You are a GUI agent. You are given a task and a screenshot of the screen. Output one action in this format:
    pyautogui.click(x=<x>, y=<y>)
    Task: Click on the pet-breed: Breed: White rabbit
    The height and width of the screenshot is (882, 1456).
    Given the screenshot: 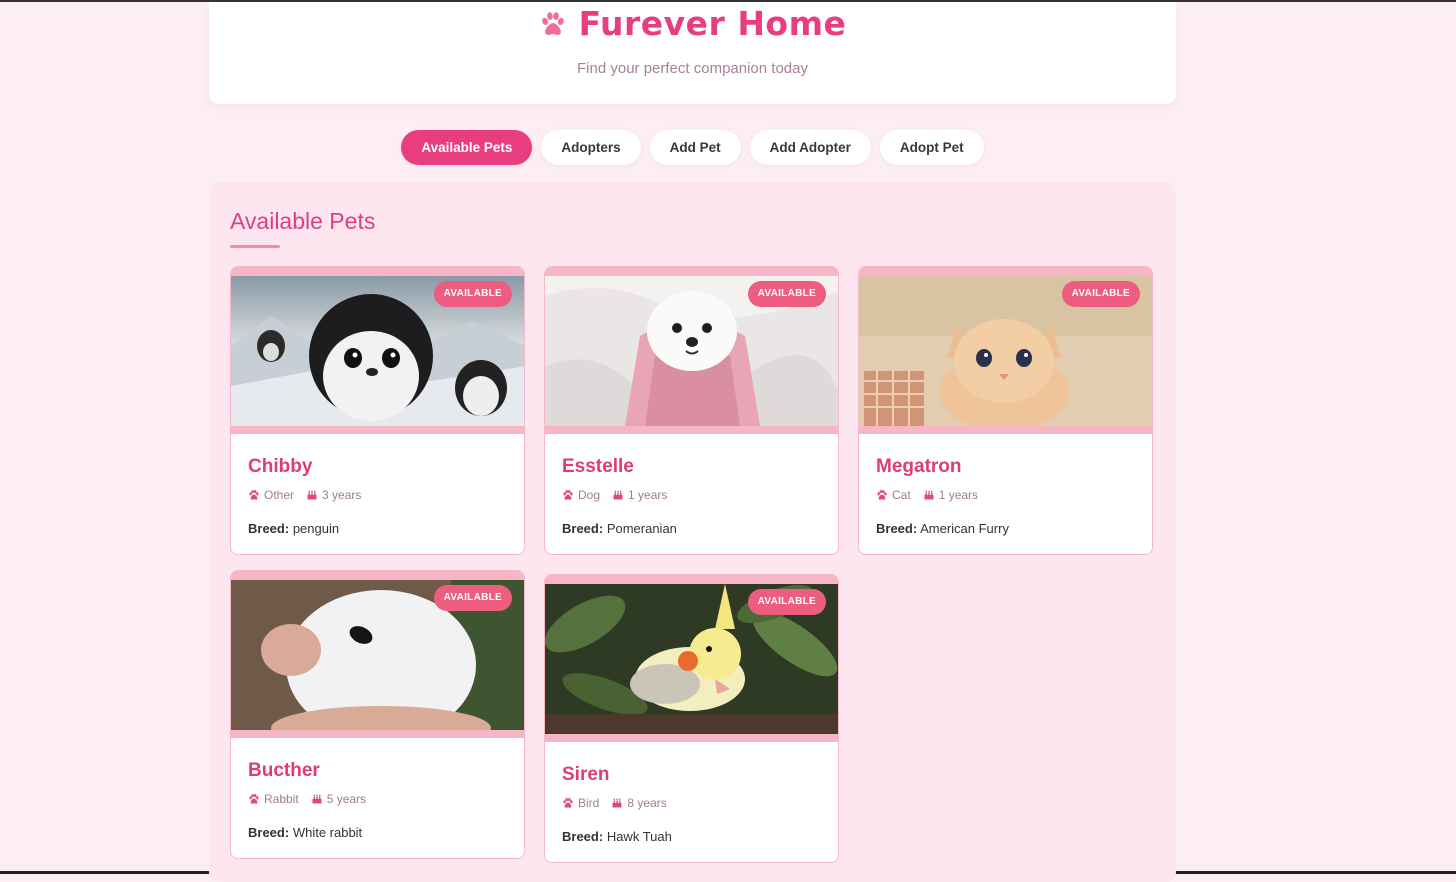 What is the action you would take?
    pyautogui.click(x=377, y=832)
    